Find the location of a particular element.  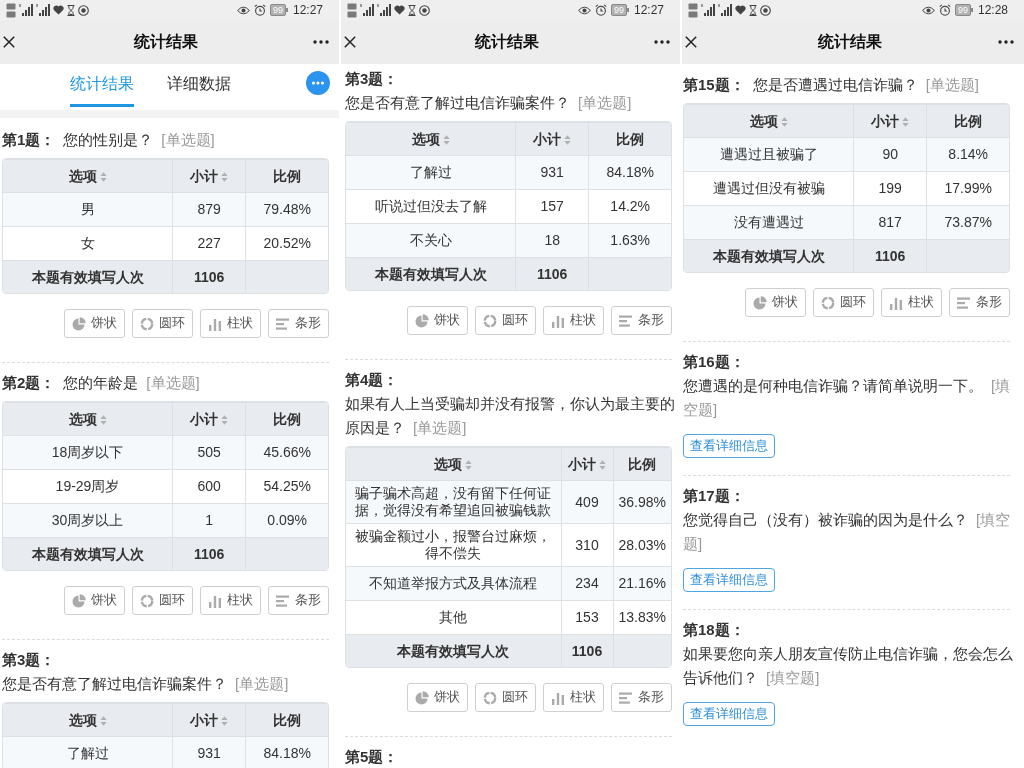

table-cell: 不关心 is located at coordinates (430, 240).